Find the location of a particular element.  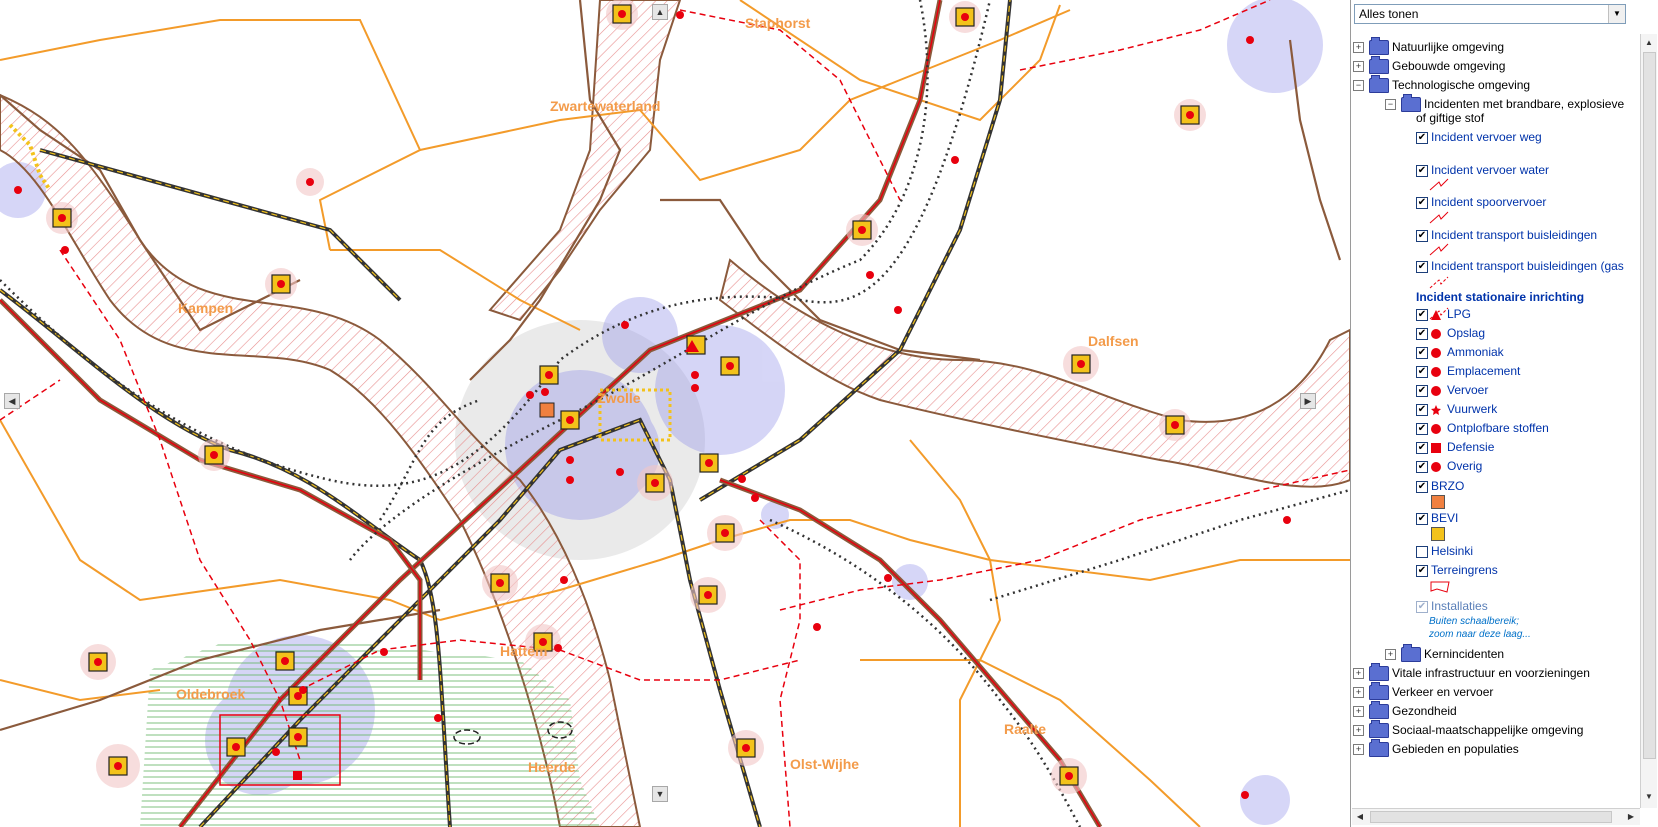

tree-vertical-scrollbar: ▲ ▼ is located at coordinates (1648, 421).